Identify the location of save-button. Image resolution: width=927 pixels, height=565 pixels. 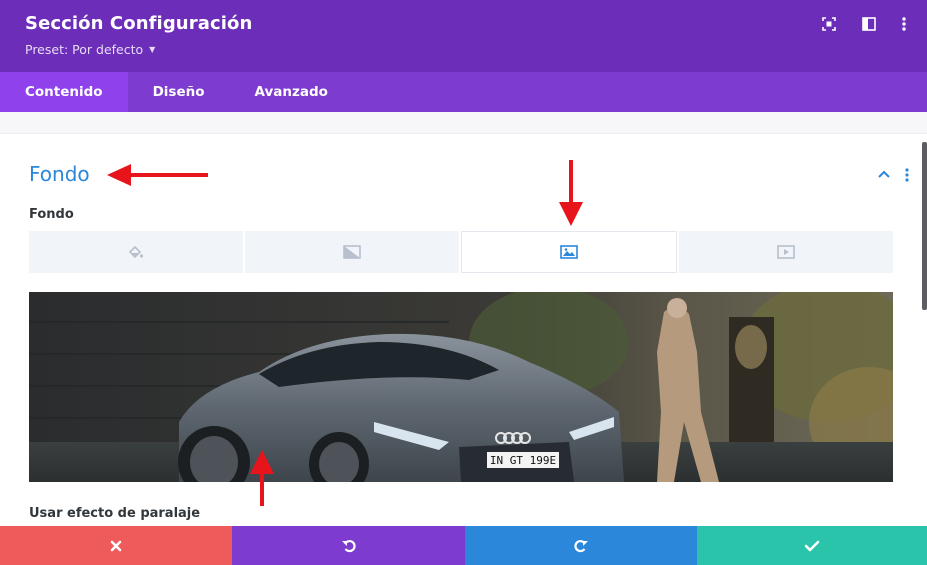
(812, 545).